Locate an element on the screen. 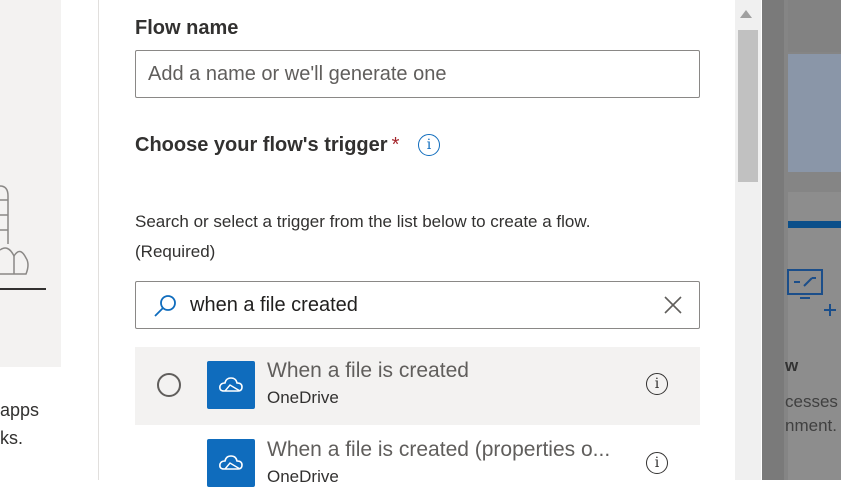 The image size is (841, 503). trigger-label: Choose your flow's trigger * is located at coordinates (267, 145).